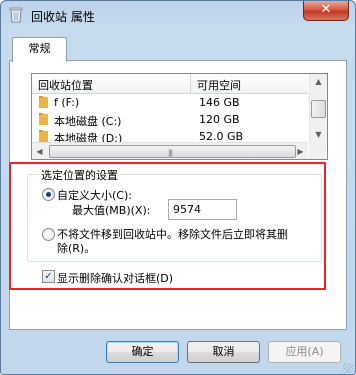 The height and width of the screenshot is (375, 356). Describe the element at coordinates (178, 16) in the screenshot. I see `title-bar: 回收站 属性 ✕` at that location.